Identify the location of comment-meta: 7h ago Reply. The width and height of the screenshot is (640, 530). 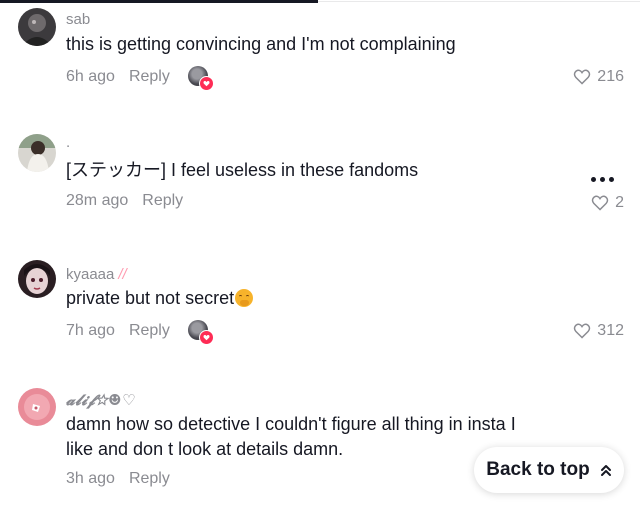
(140, 332).